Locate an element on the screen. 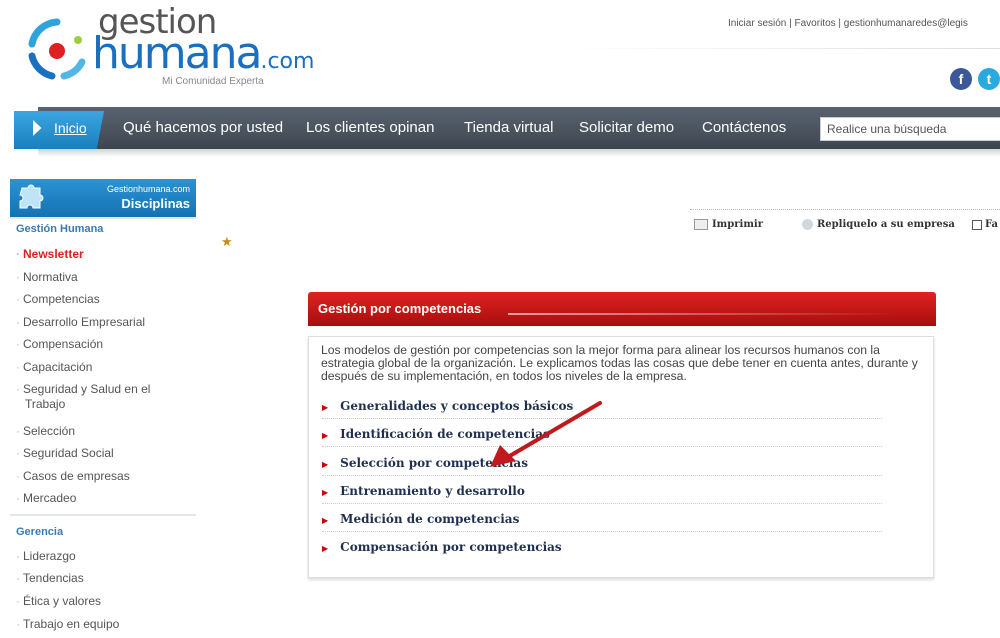  share-company-link: Repliquelo a su empresa is located at coordinates (878, 224).